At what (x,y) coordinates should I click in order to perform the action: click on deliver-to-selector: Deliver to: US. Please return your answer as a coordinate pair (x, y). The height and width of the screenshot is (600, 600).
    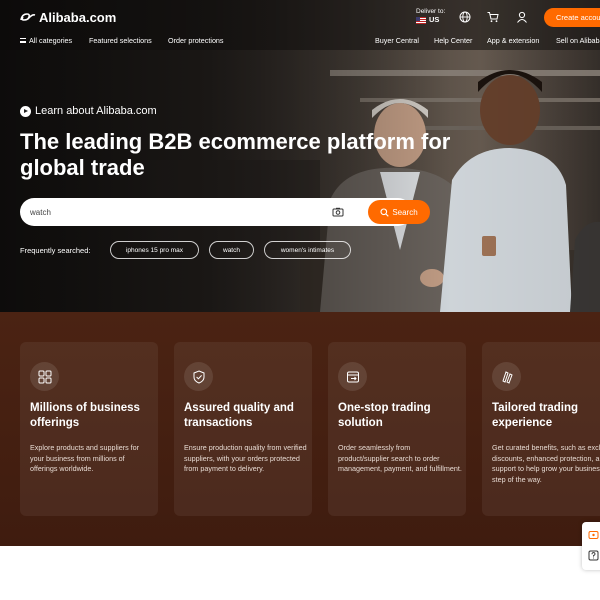
    Looking at the image, I should click on (430, 16).